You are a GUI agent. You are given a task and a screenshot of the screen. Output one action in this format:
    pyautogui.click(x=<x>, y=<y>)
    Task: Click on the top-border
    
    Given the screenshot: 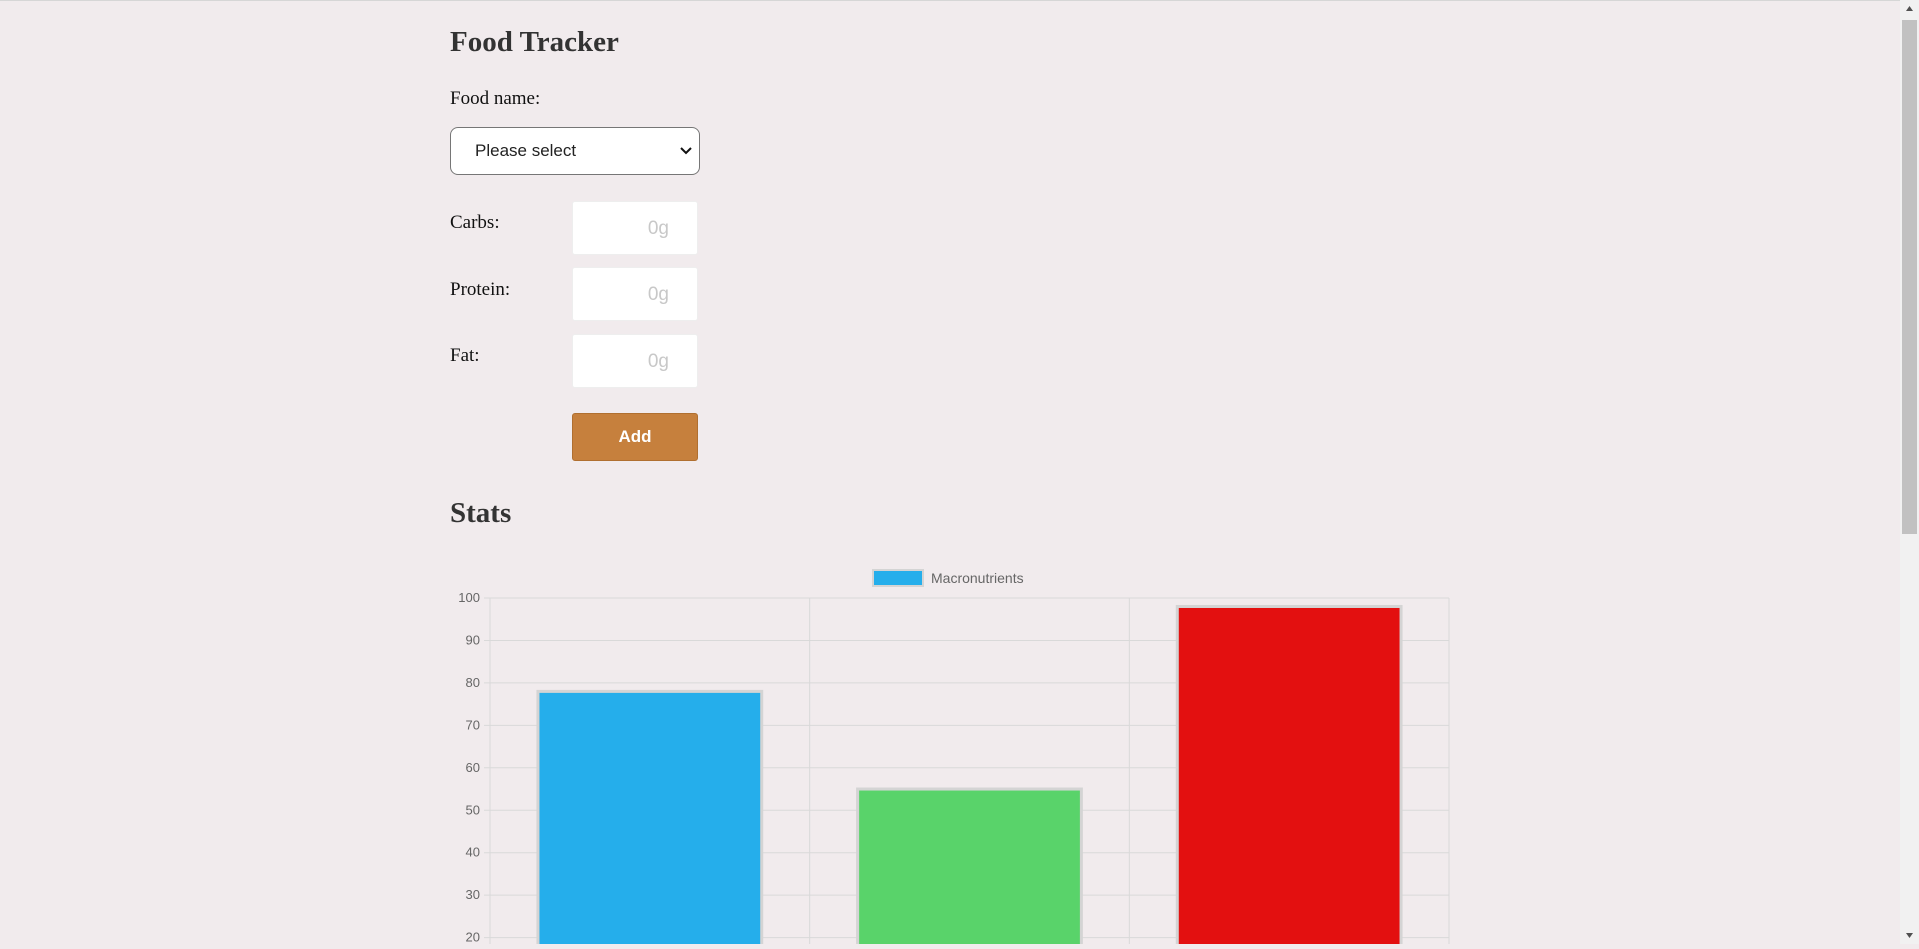 What is the action you would take?
    pyautogui.click(x=950, y=0)
    